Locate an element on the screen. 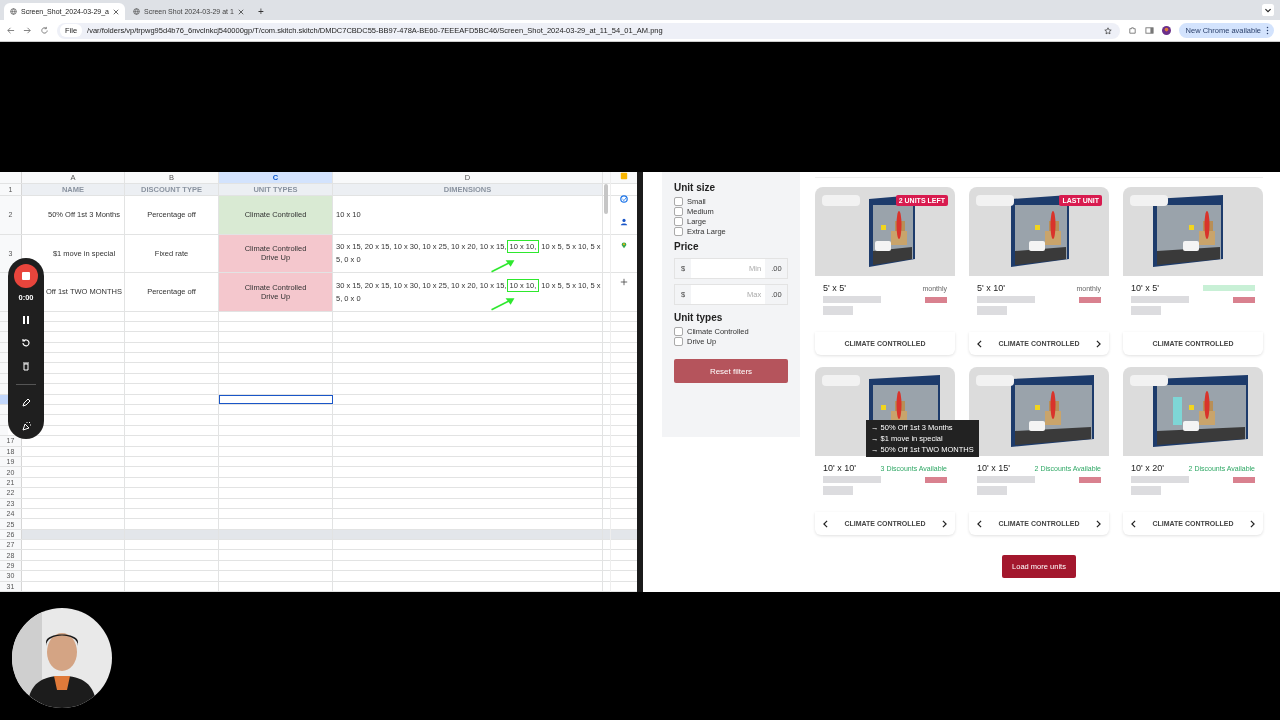 The width and height of the screenshot is (1280, 720). new-tab-button: + is located at coordinates (260, 13).